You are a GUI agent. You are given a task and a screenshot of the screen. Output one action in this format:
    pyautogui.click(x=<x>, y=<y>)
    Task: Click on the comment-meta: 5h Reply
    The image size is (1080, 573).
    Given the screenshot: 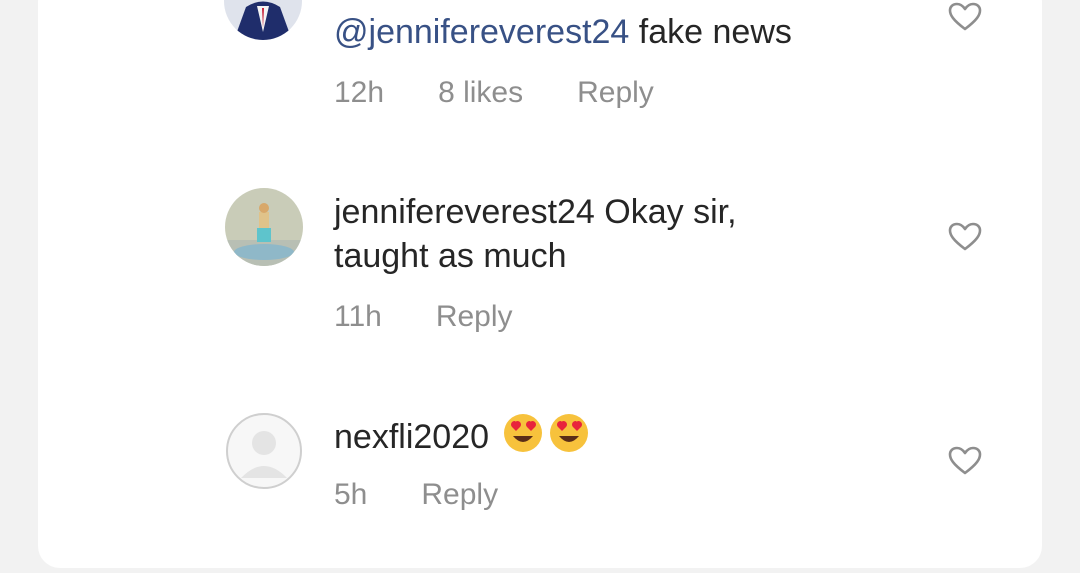 What is the action you would take?
    pyautogui.click(x=443, y=495)
    